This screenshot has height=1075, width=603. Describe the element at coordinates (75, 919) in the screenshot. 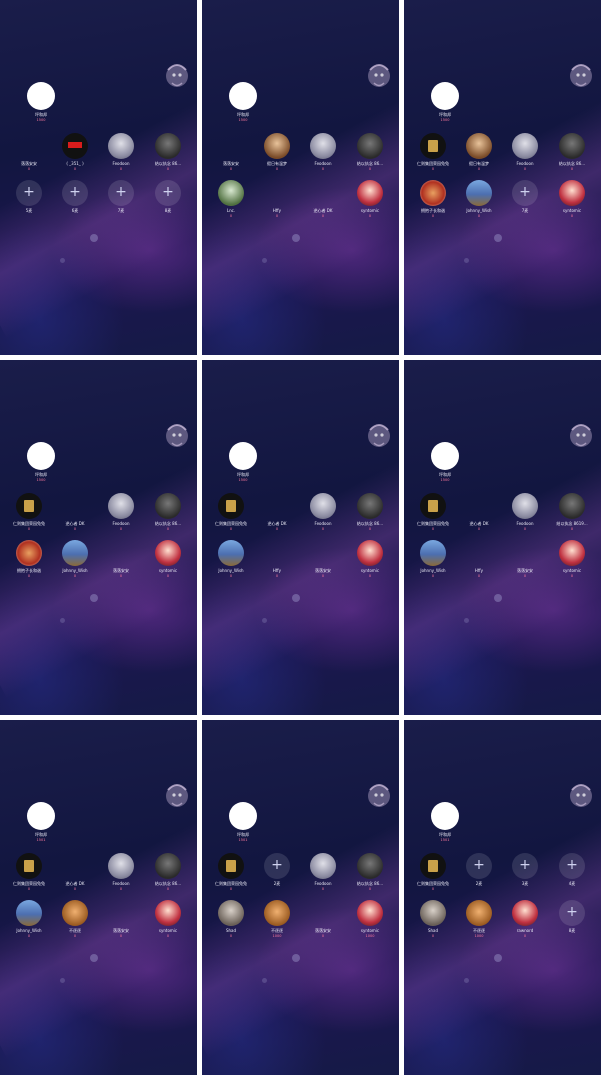

I see `mic-seat: 不逐逐 0` at that location.